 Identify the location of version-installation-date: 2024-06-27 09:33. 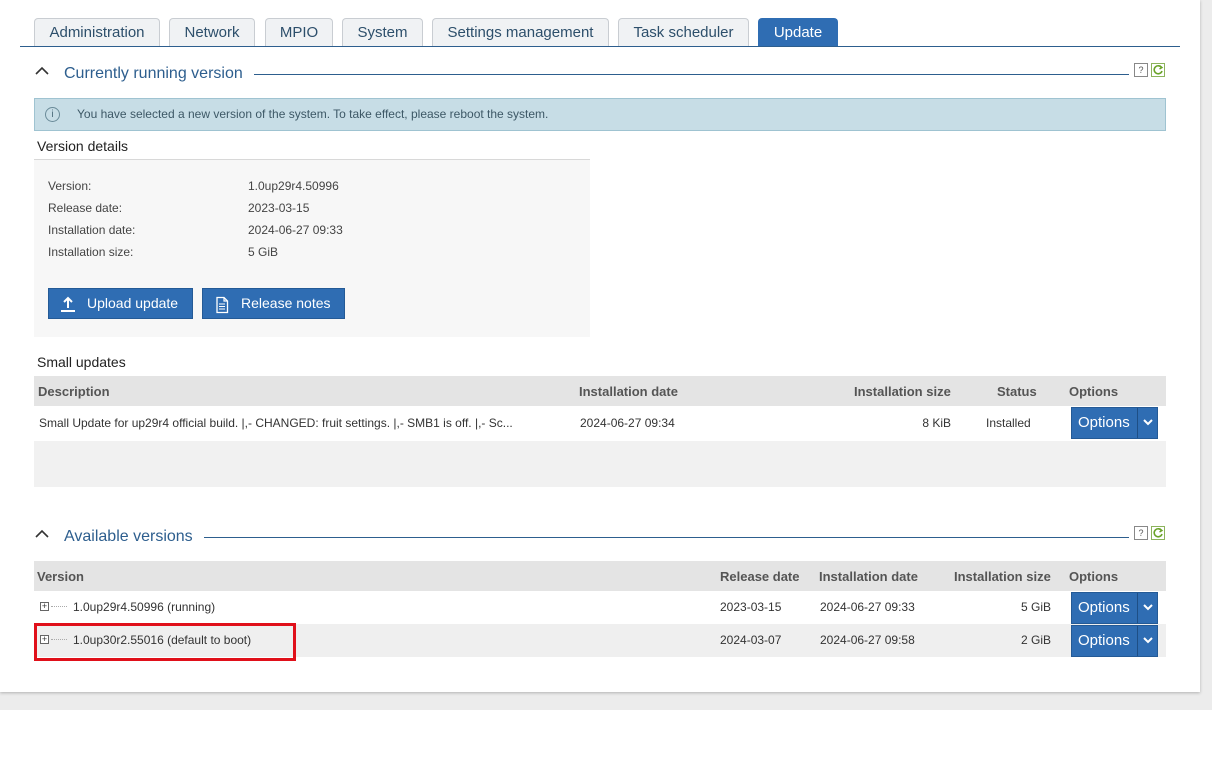
(867, 607).